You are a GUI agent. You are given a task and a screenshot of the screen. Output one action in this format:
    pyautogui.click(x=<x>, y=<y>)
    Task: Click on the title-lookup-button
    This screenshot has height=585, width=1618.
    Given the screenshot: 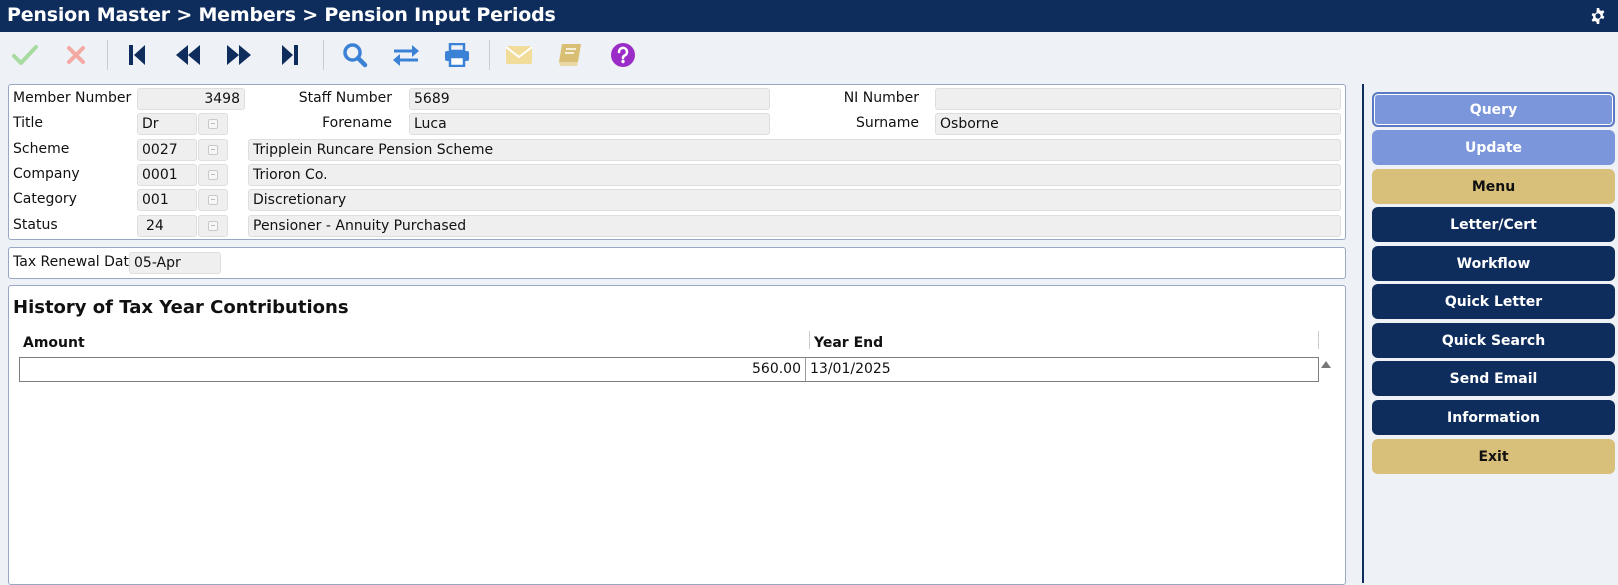 What is the action you would take?
    pyautogui.click(x=213, y=124)
    